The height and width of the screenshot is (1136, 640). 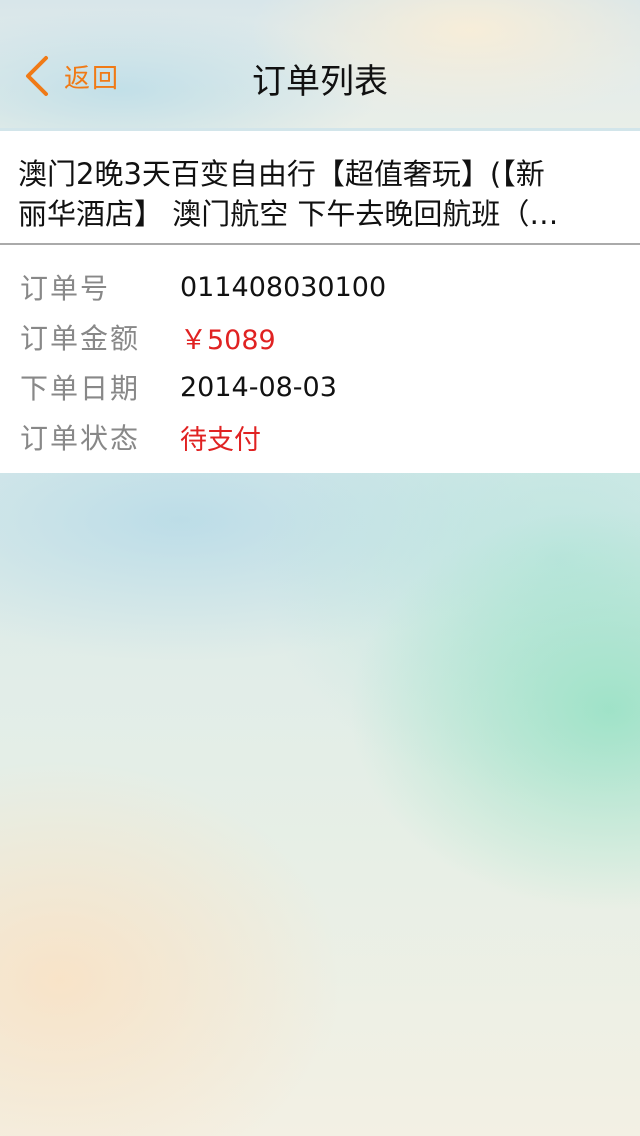 I want to click on order-amount-row: 订单金额 ￥5089, so click(x=320, y=337).